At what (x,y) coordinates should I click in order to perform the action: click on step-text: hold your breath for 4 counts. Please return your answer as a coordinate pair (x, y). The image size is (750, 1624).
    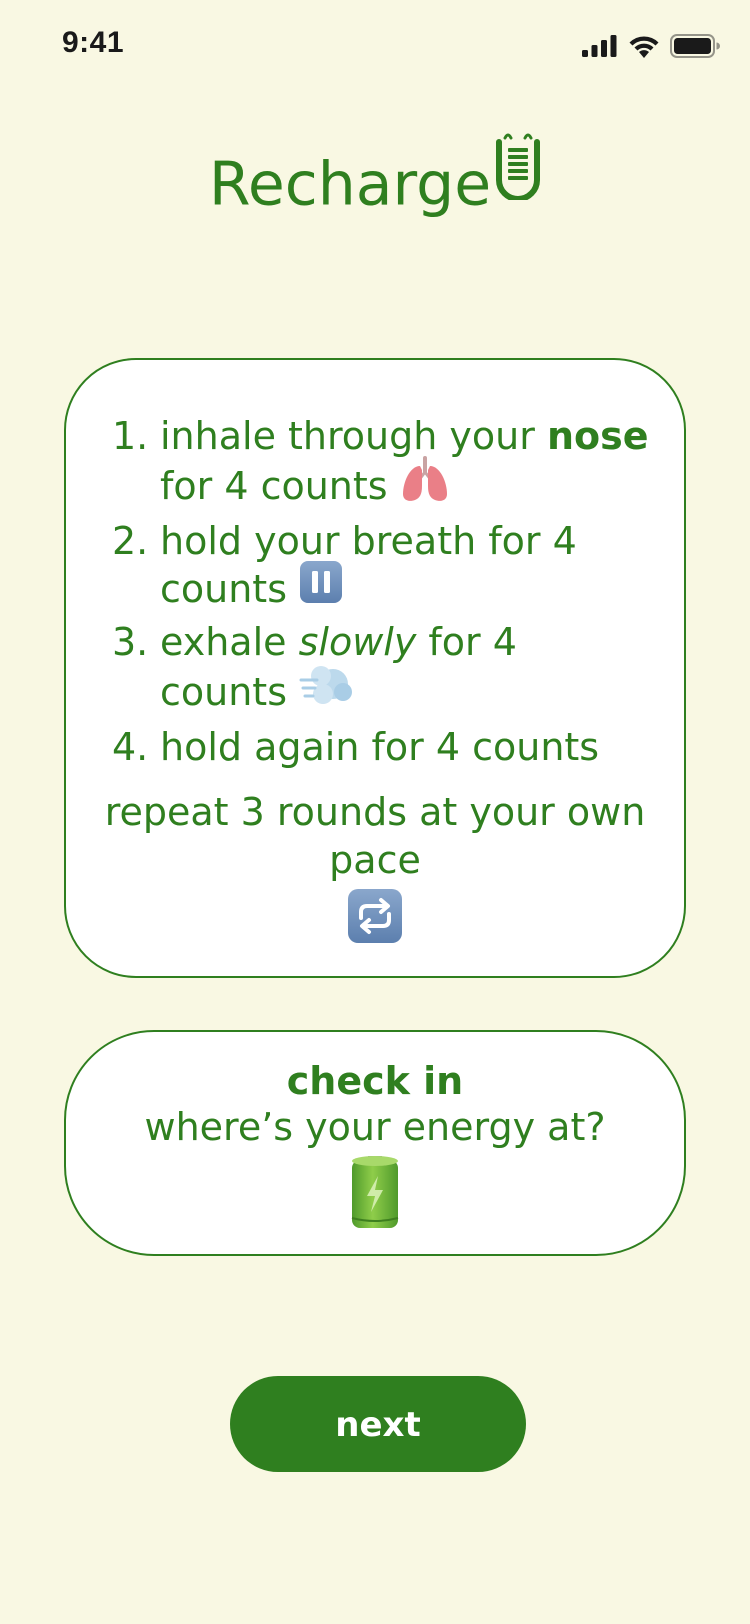
    Looking at the image, I should click on (368, 565).